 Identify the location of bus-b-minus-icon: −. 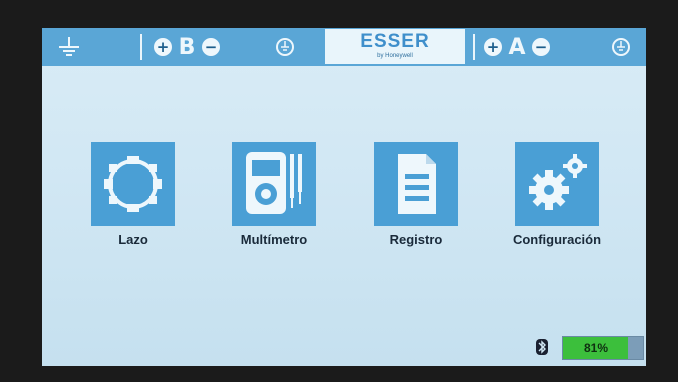
(211, 47).